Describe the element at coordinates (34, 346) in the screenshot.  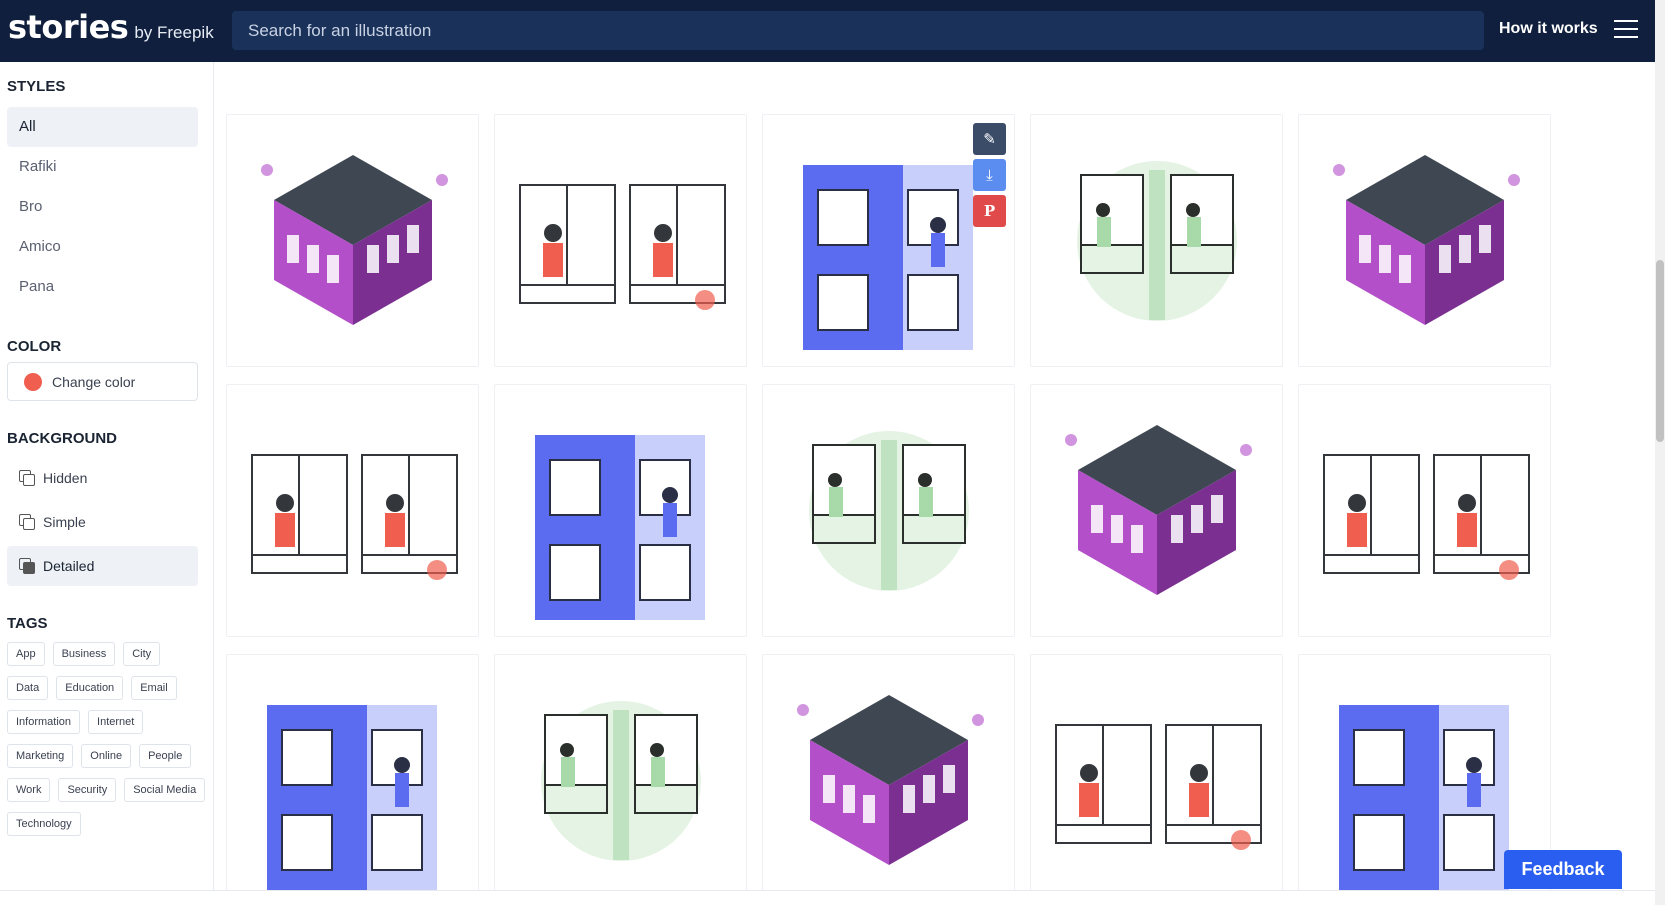
I see `color-heading: COLOR` at that location.